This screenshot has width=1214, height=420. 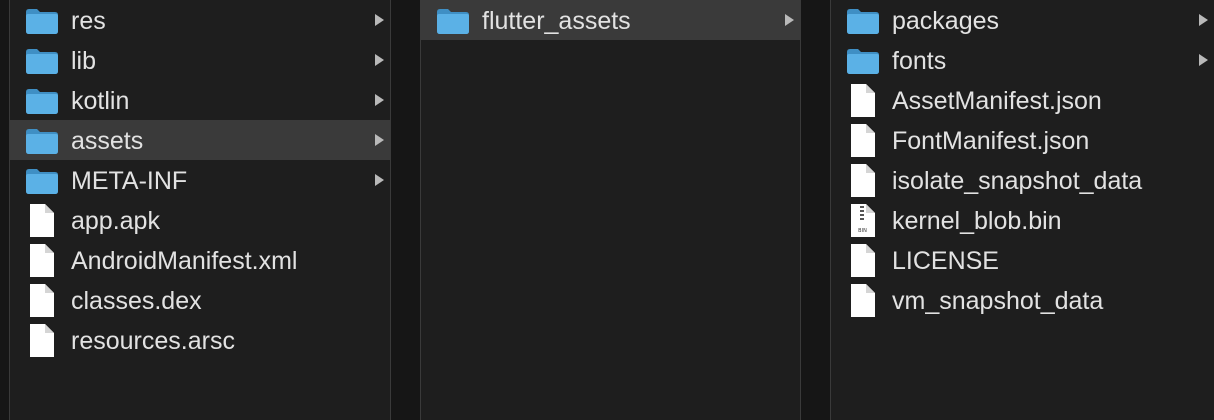 What do you see at coordinates (919, 61) in the screenshot?
I see `item-label: fonts` at bounding box center [919, 61].